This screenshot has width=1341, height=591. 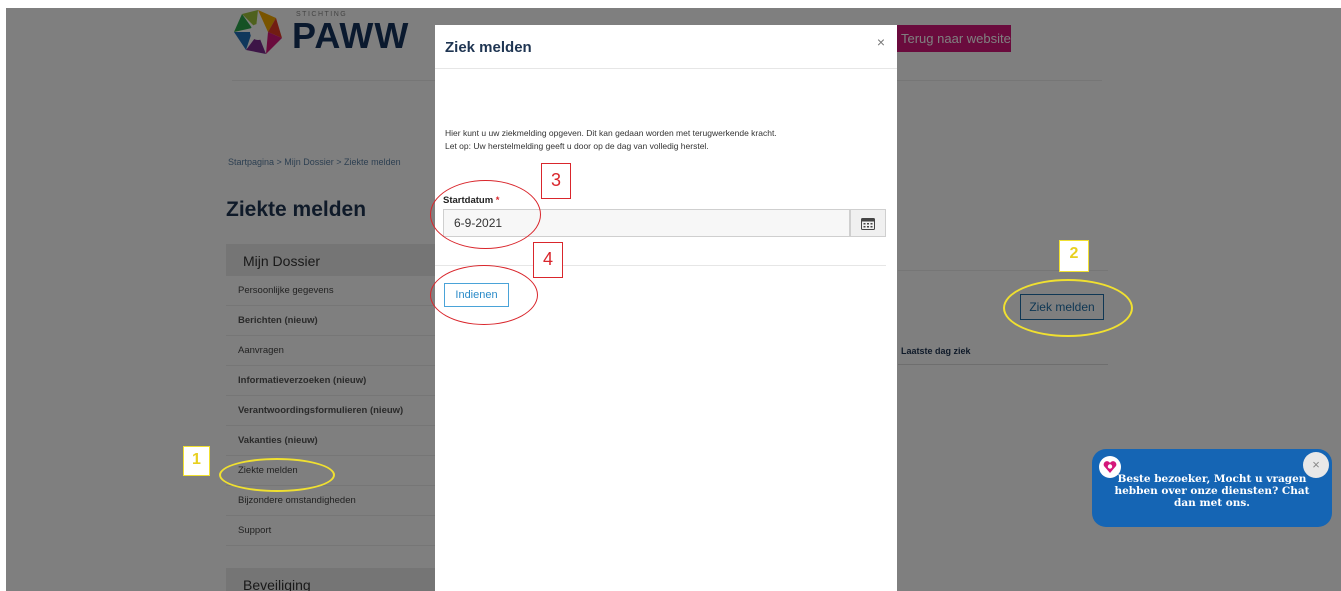 I want to click on modal-footer-divider, so click(x=660, y=265).